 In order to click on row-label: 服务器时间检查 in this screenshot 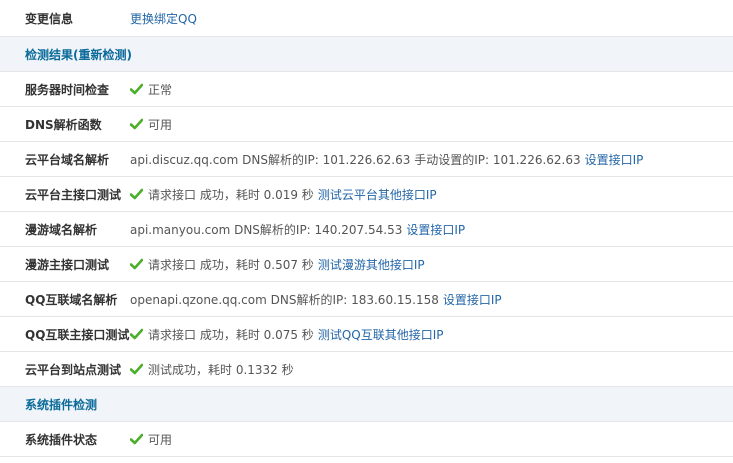, I will do `click(67, 89)`.